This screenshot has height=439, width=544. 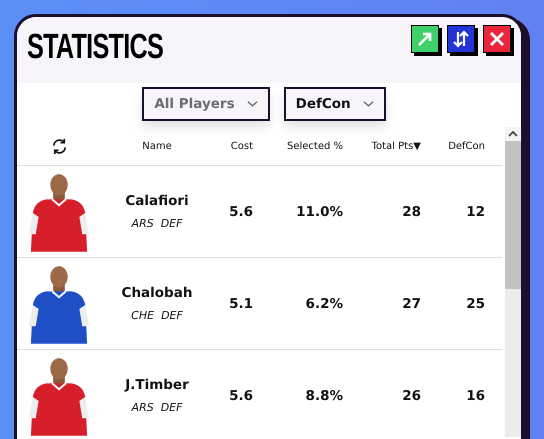 What do you see at coordinates (241, 304) in the screenshot?
I see `table-cell: 5.1` at bounding box center [241, 304].